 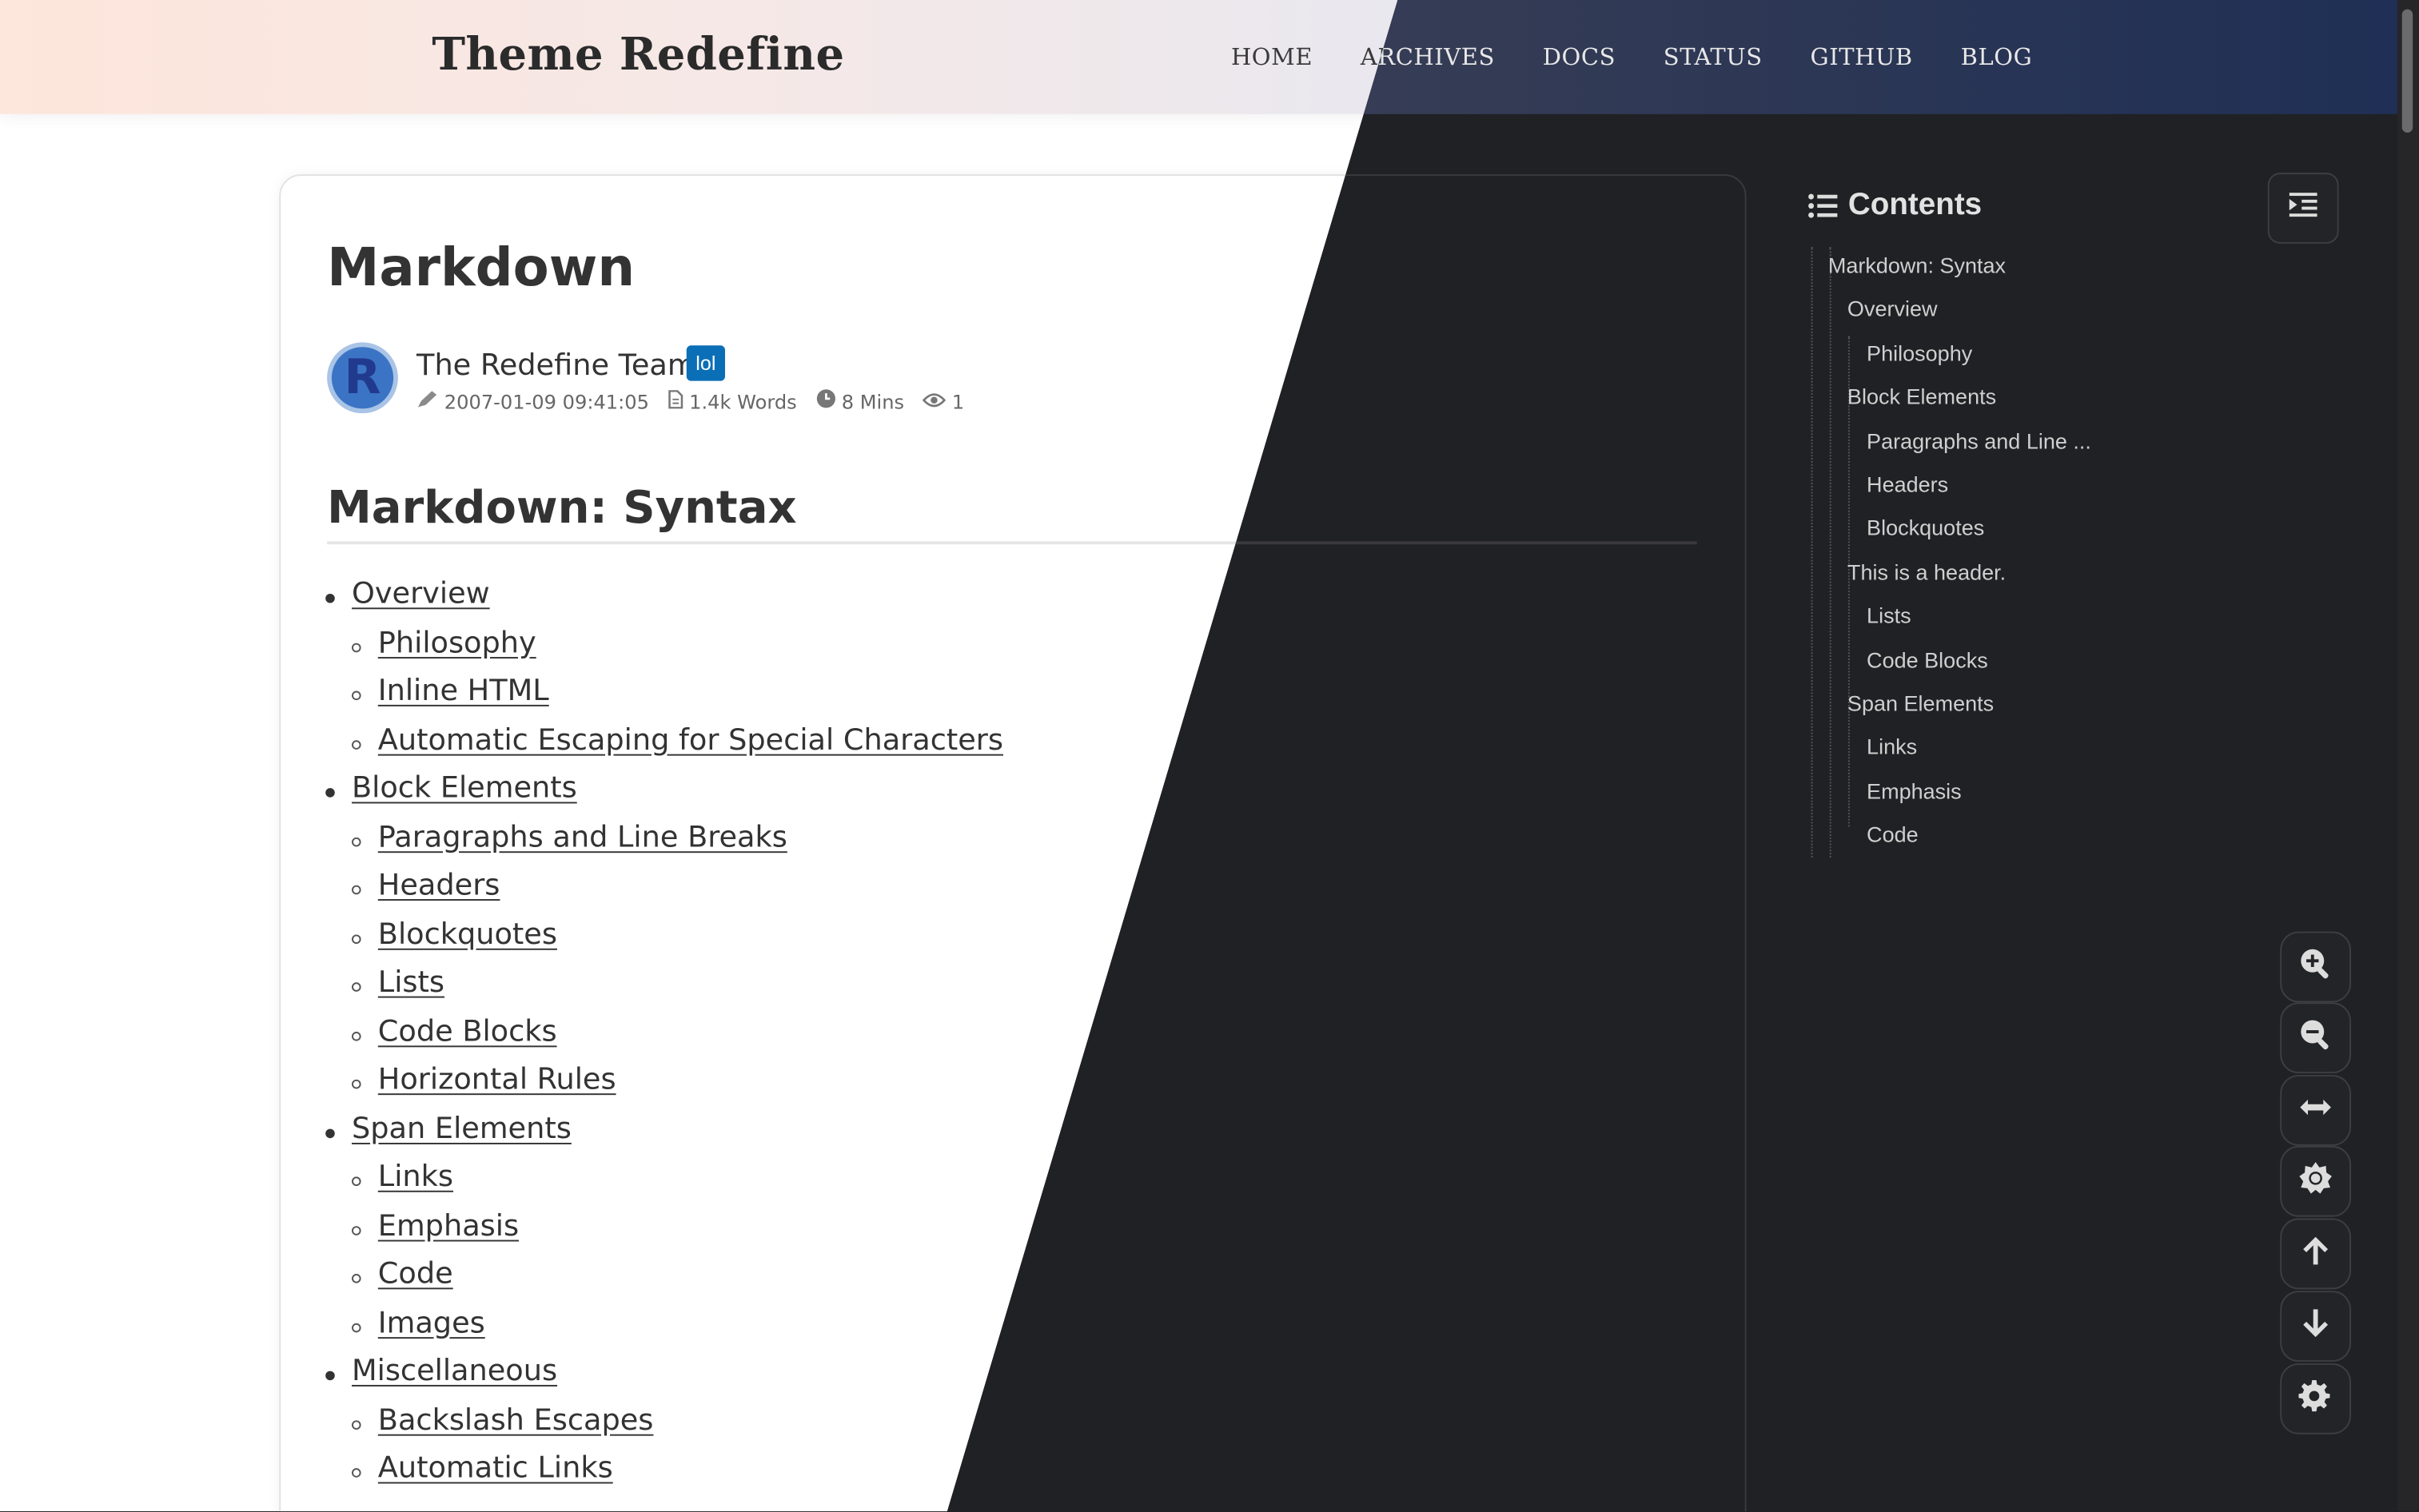 I want to click on content-list-link: Miscellaneous, so click(x=454, y=1370).